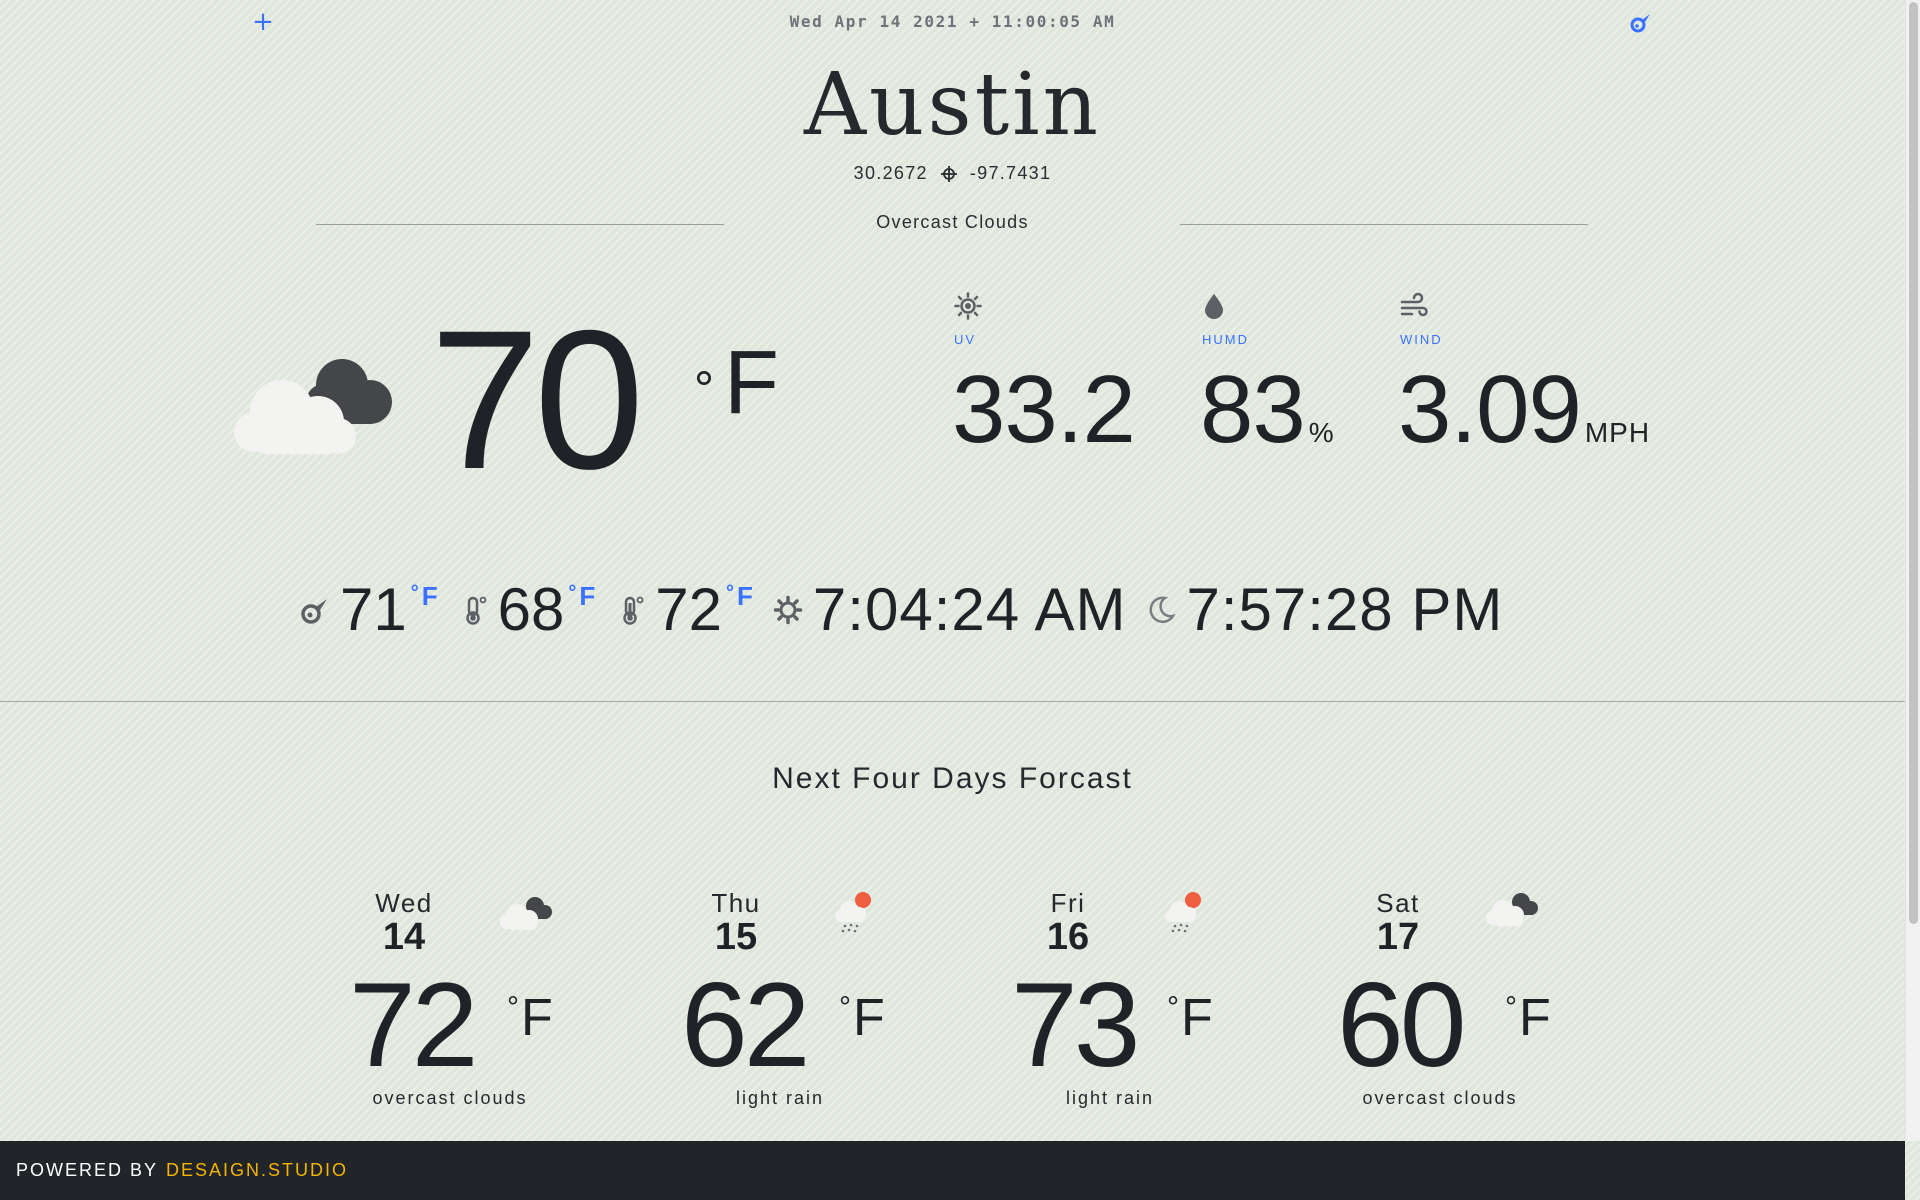 Image resolution: width=1920 pixels, height=1200 pixels. Describe the element at coordinates (1398, 937) in the screenshot. I see `forecast-date: 17` at that location.